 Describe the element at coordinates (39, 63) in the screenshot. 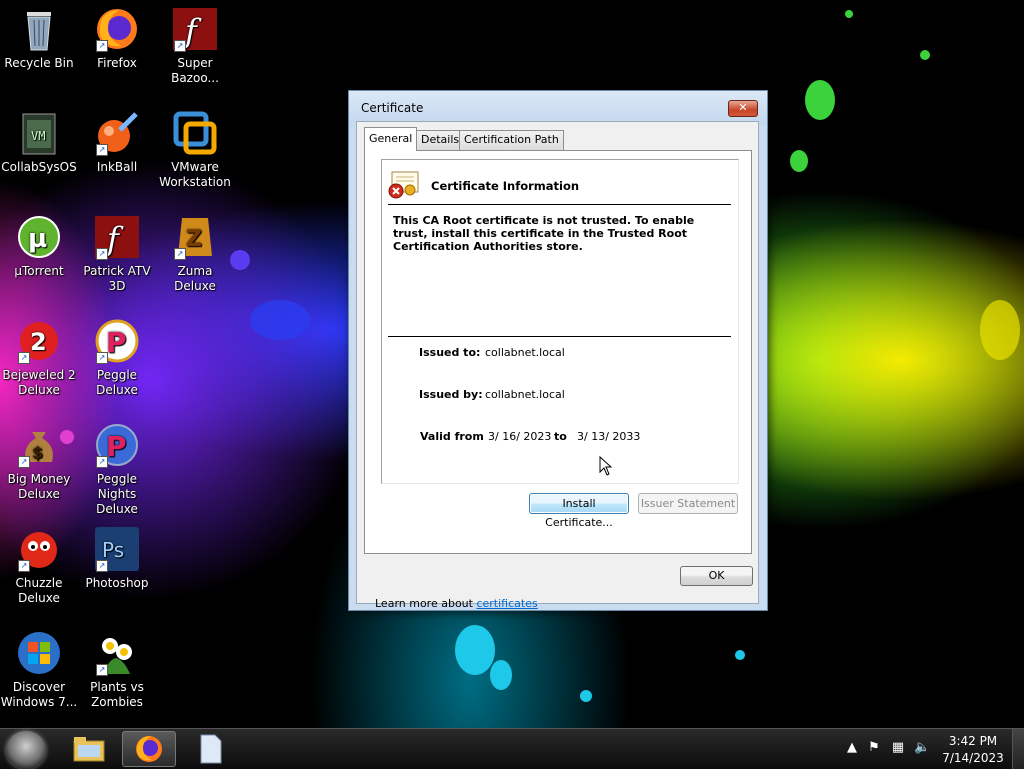

I see `desktop-icon-label: Recycle Bin` at that location.